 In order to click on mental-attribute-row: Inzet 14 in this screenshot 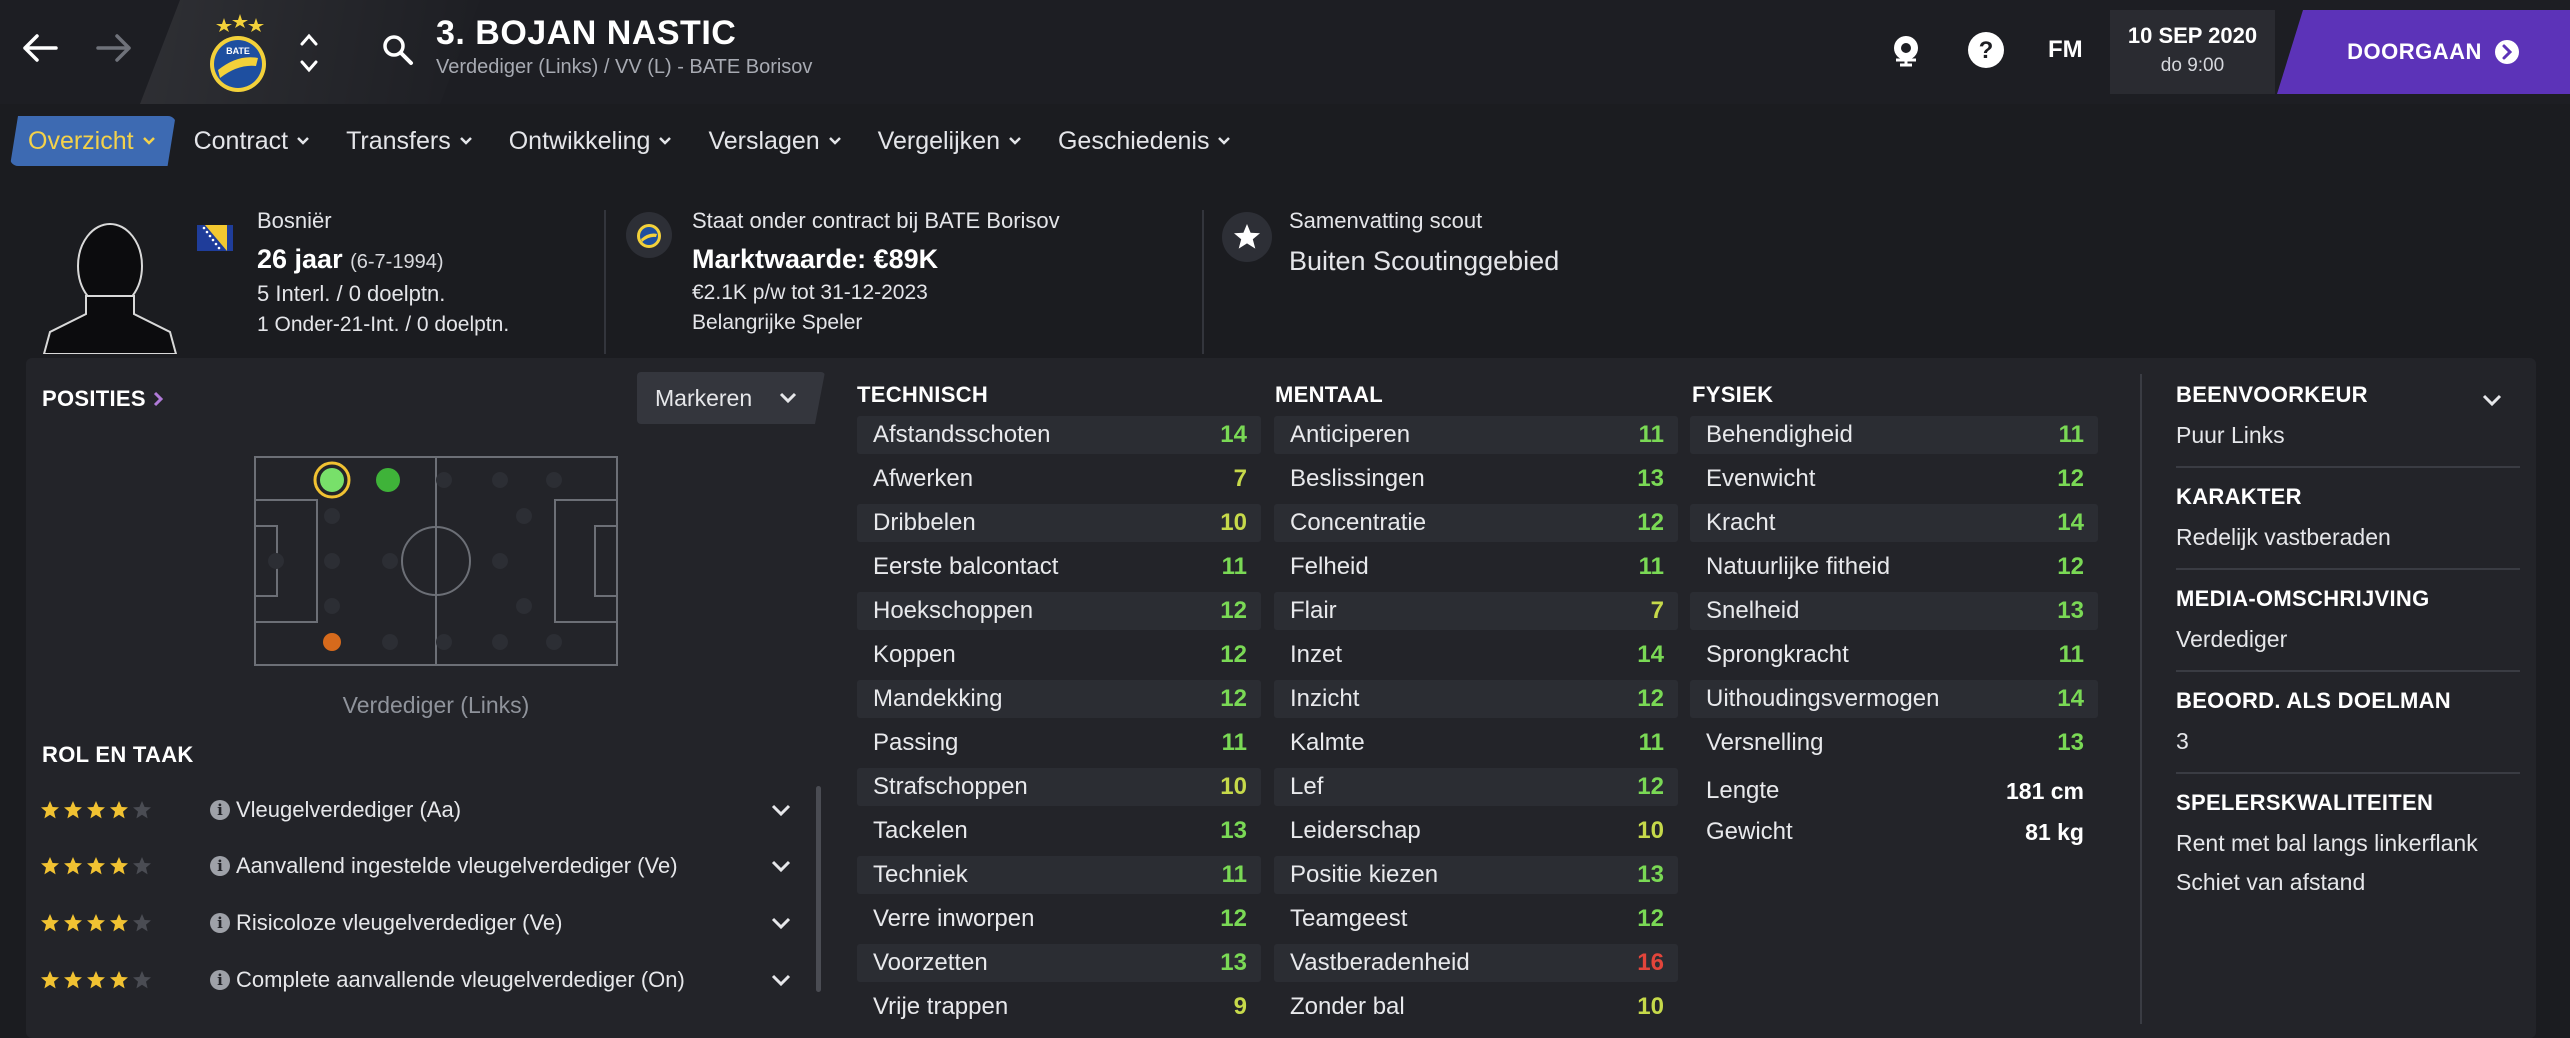, I will do `click(1476, 655)`.